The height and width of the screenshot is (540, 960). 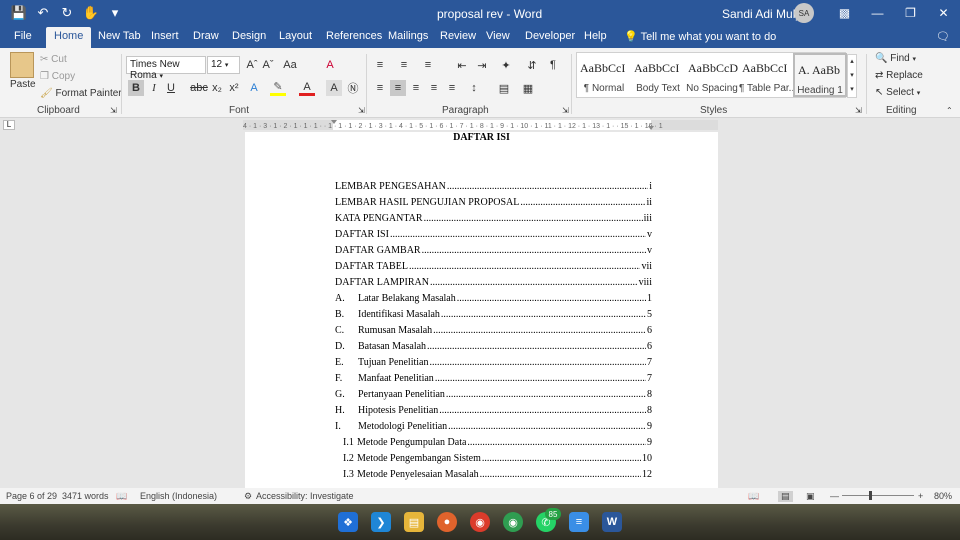 I want to click on paste-button: Paste, so click(x=23, y=84).